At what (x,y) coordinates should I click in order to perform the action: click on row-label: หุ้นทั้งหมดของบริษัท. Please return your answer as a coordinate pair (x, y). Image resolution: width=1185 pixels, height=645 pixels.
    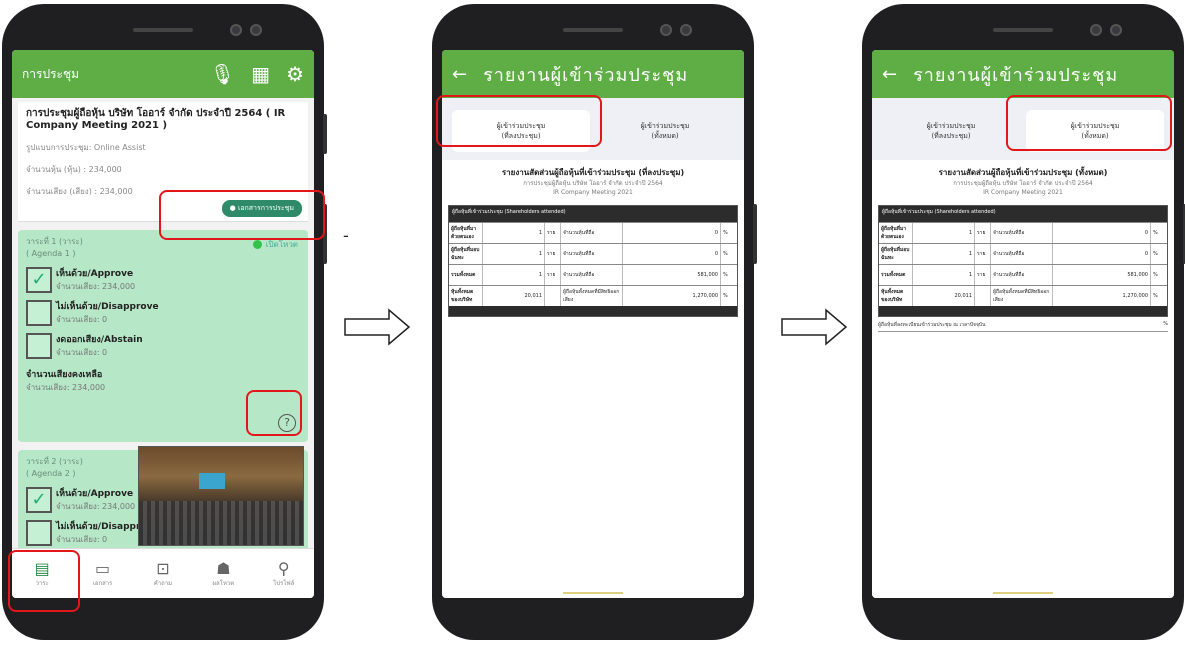
    Looking at the image, I should click on (896, 296).